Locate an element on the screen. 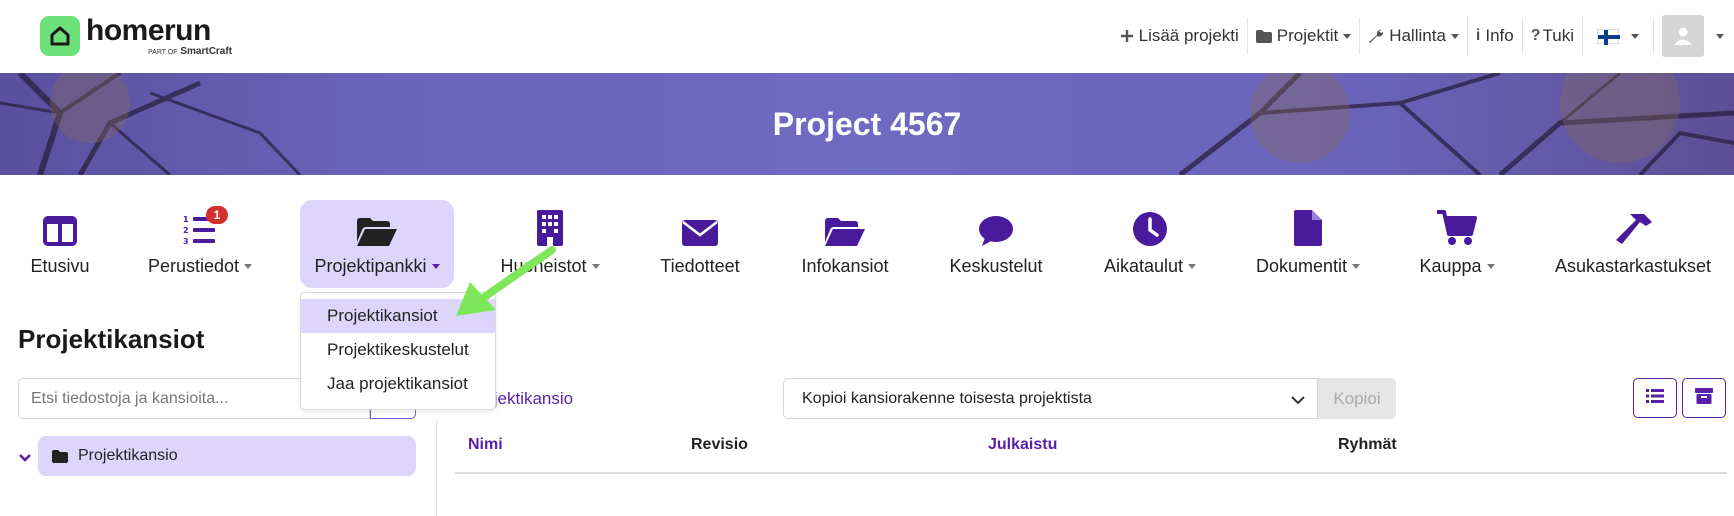 The image size is (1734, 516). list-view-button is located at coordinates (1655, 398).